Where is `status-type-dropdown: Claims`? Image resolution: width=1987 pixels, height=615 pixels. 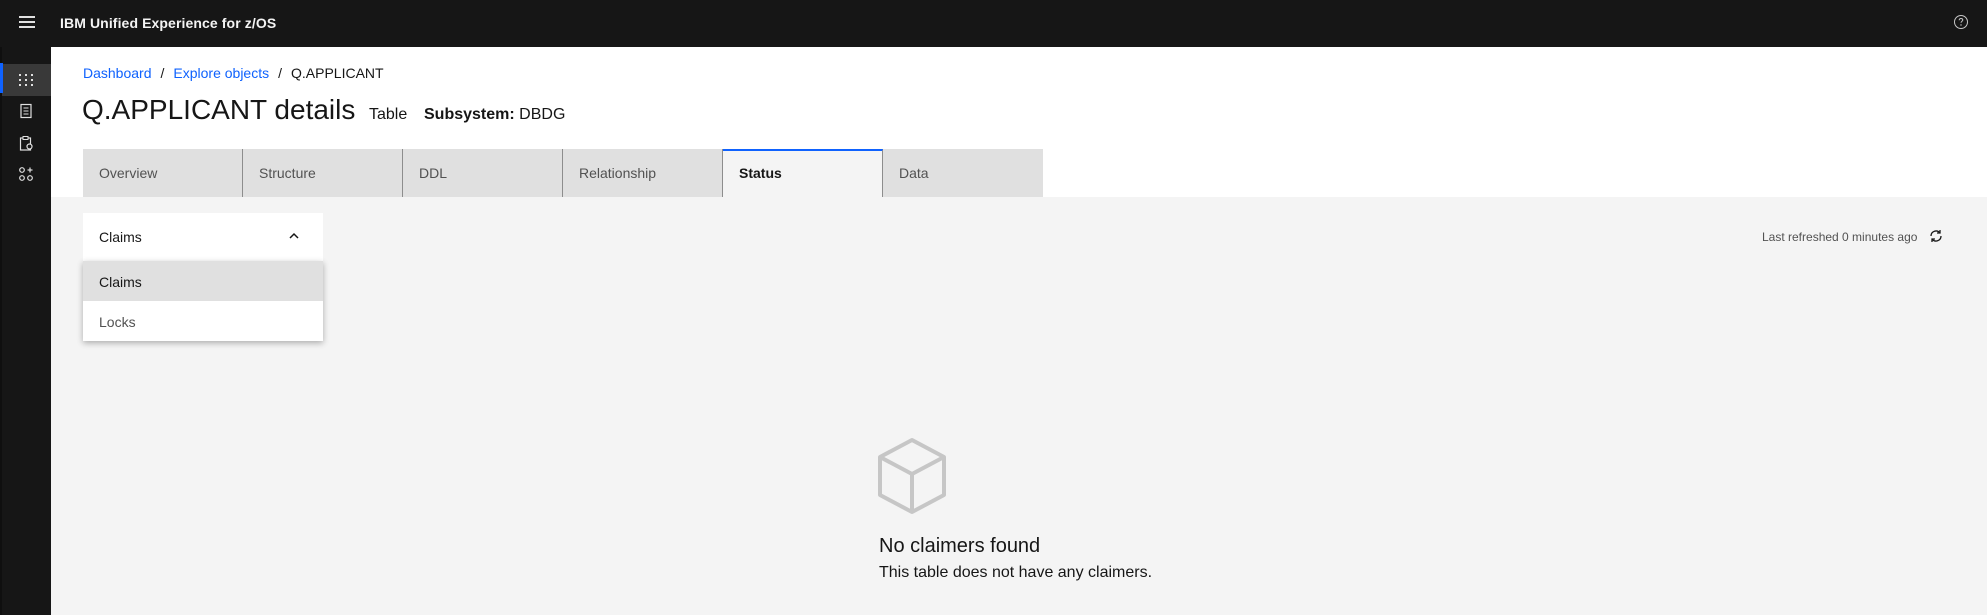 status-type-dropdown: Claims is located at coordinates (203, 237).